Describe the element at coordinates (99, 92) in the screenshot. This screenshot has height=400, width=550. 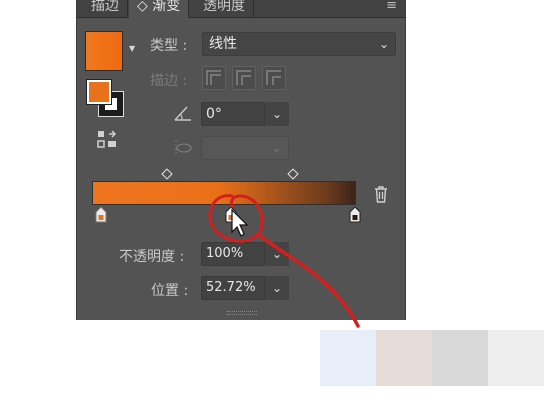
I see `fill-swatch` at that location.